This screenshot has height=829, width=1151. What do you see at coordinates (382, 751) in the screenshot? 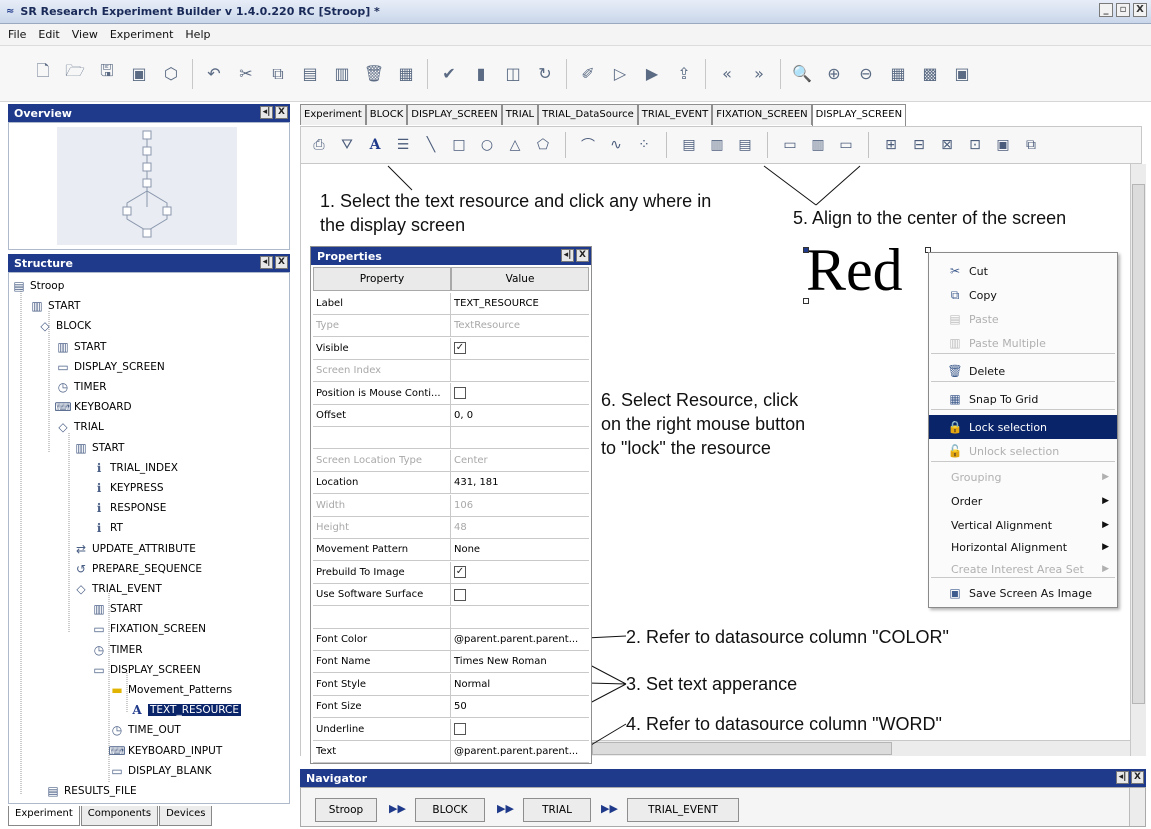
I see `property-name: Text` at bounding box center [382, 751].